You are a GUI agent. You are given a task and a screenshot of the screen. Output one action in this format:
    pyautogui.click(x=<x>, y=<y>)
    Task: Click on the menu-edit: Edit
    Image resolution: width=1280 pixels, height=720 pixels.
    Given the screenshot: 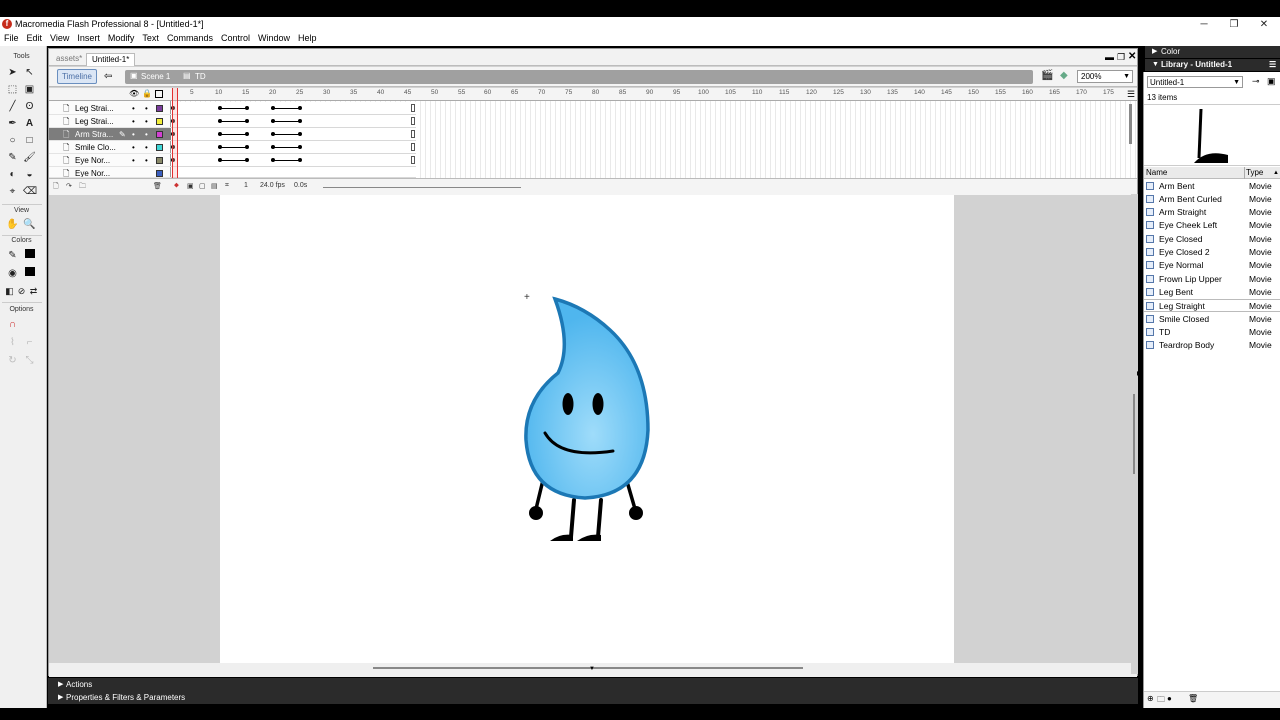 What is the action you would take?
    pyautogui.click(x=35, y=39)
    